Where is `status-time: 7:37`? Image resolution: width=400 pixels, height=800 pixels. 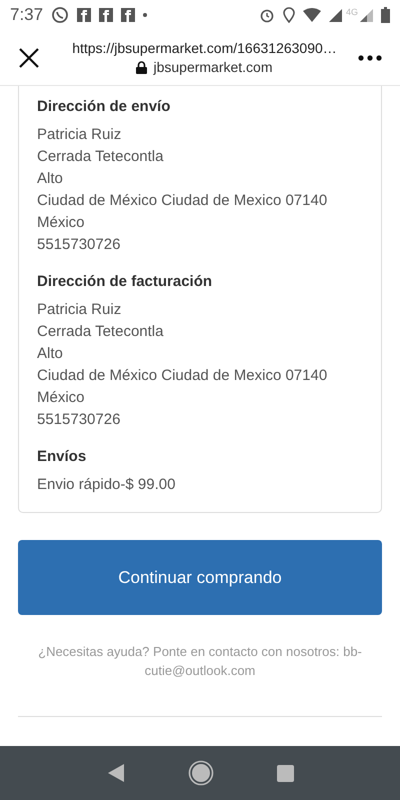
status-time: 7:37 is located at coordinates (27, 15).